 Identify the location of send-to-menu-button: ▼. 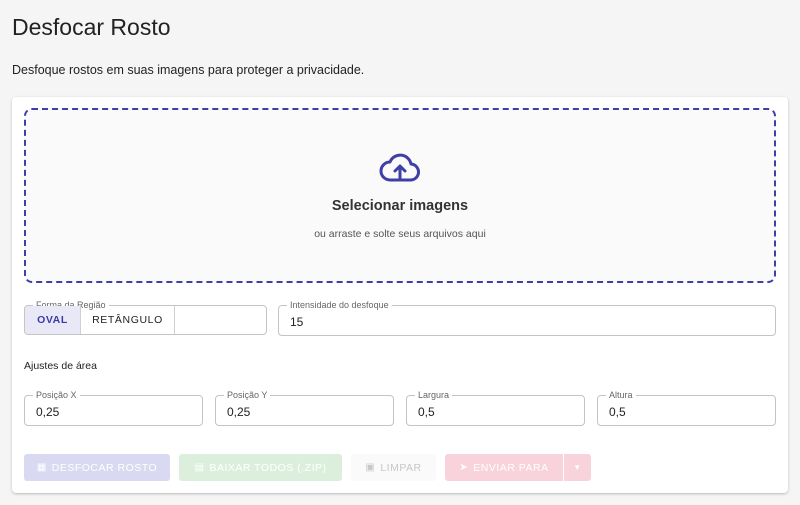
(577, 467).